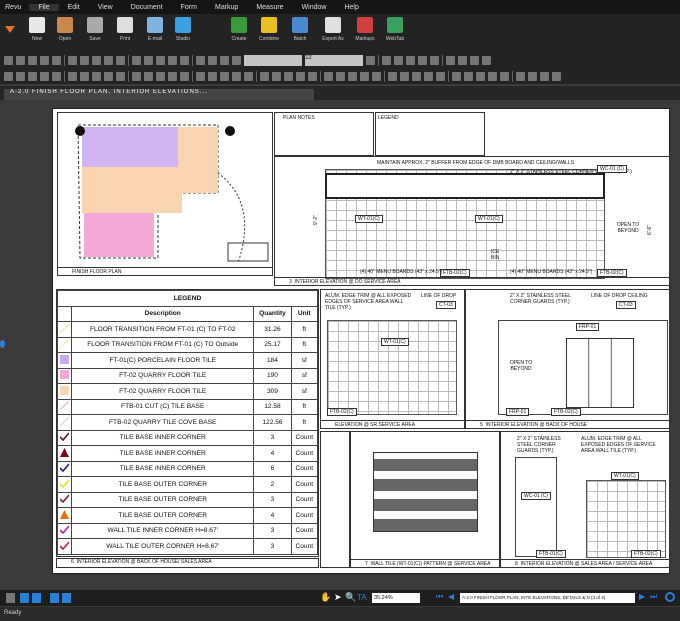 This screenshot has height=621, width=680. I want to click on webtab-button: WebTab, so click(395, 29).